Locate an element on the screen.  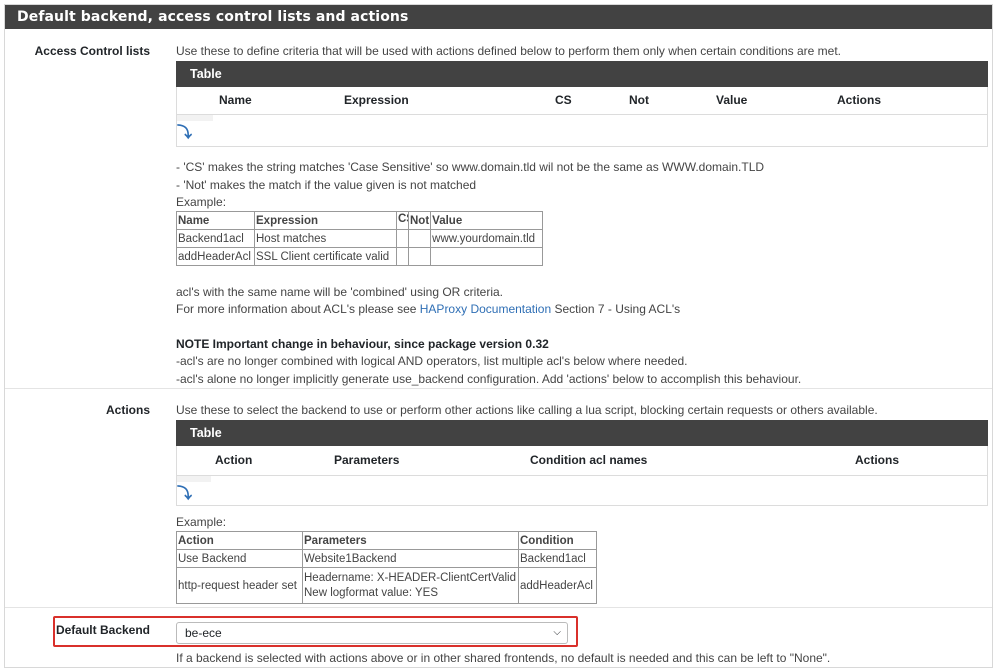
default-backend-select: be-ece ⌵ is located at coordinates (372, 633).